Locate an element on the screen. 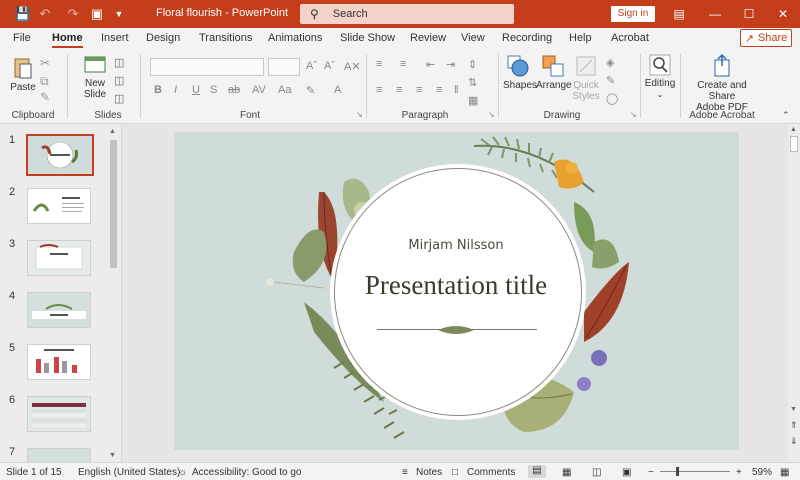 This screenshot has width=800, height=480. clear-format-icon: A✕ is located at coordinates (352, 66).